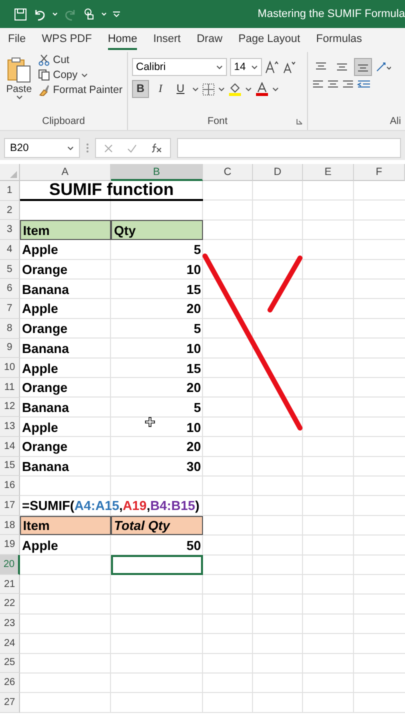  What do you see at coordinates (167, 40) in the screenshot?
I see `menu-tab: Insert` at bounding box center [167, 40].